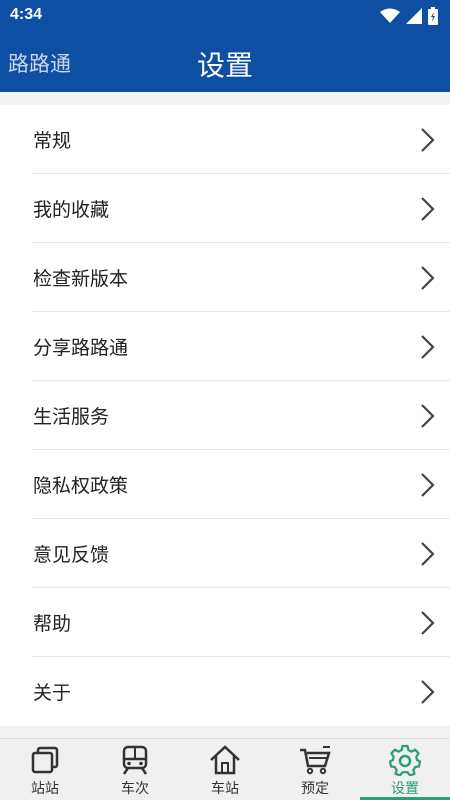  I want to click on stations-icon, so click(45, 760).